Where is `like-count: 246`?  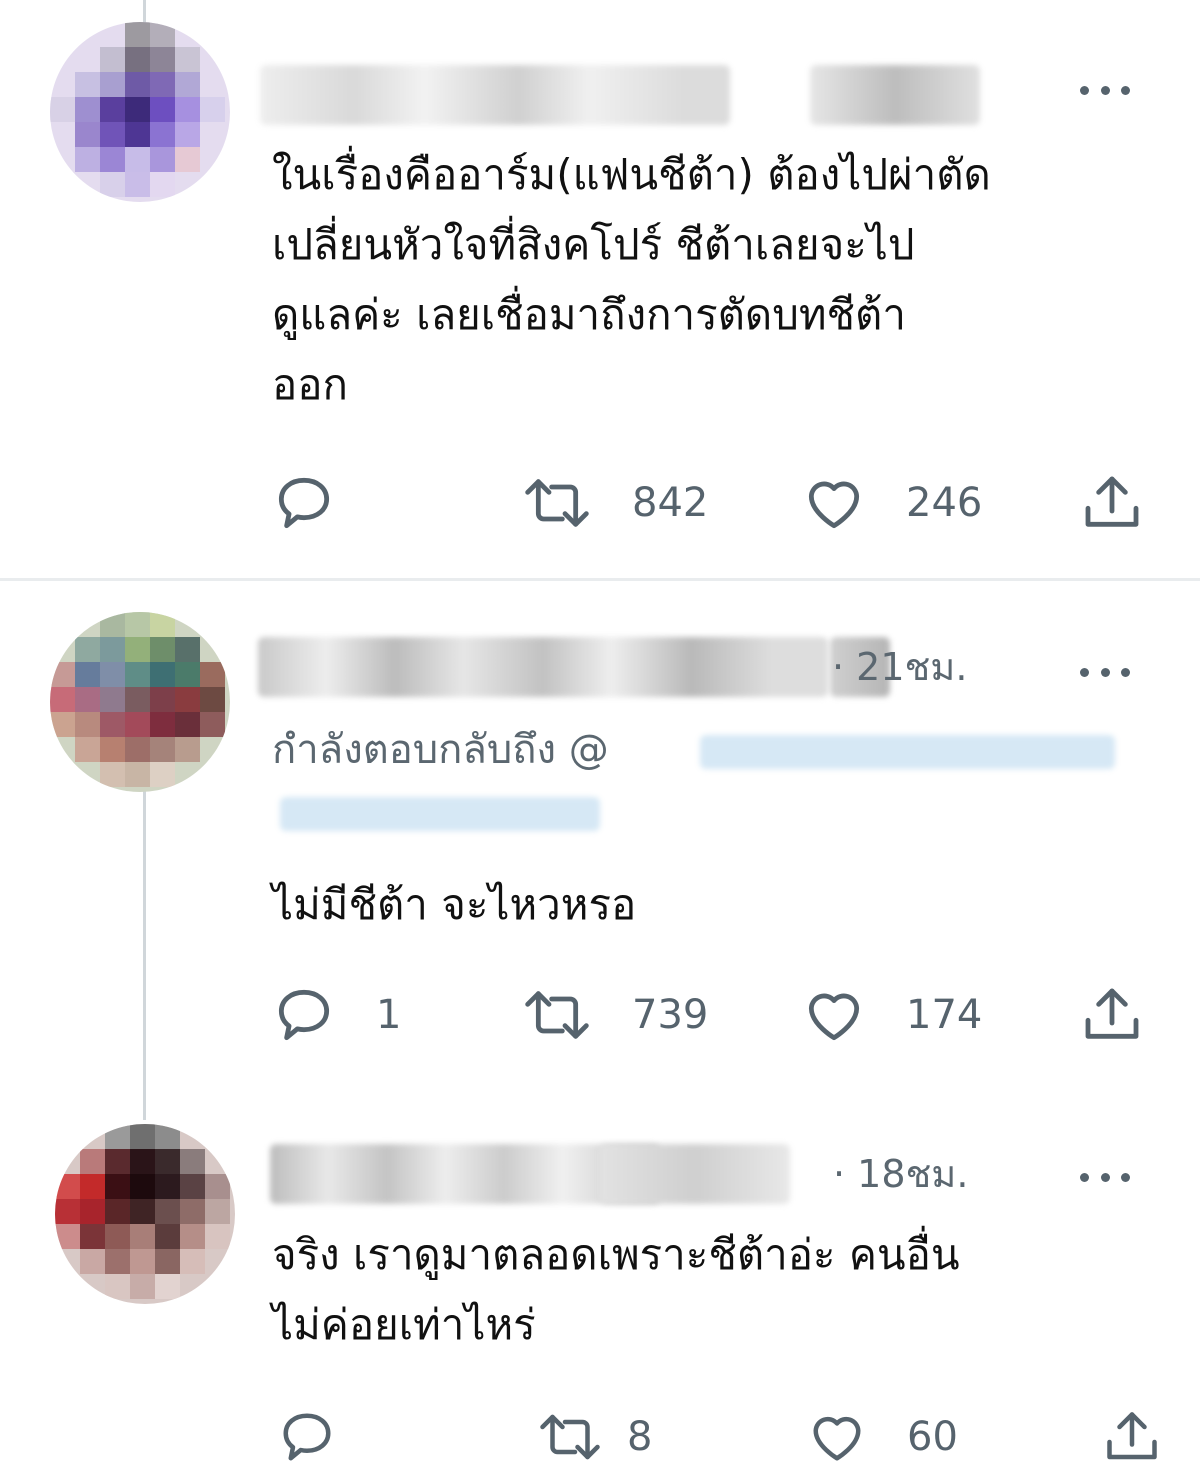 like-count: 246 is located at coordinates (944, 503).